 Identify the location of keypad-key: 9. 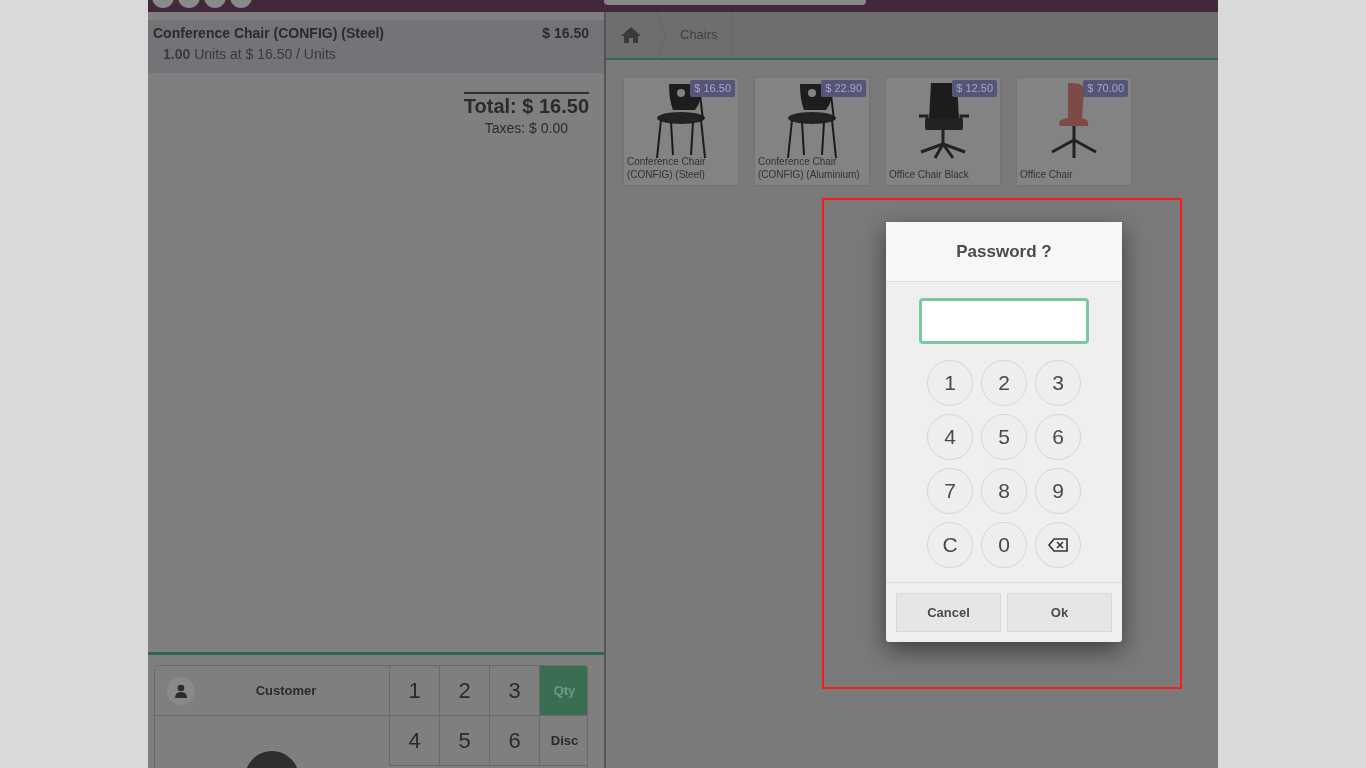
(1058, 491).